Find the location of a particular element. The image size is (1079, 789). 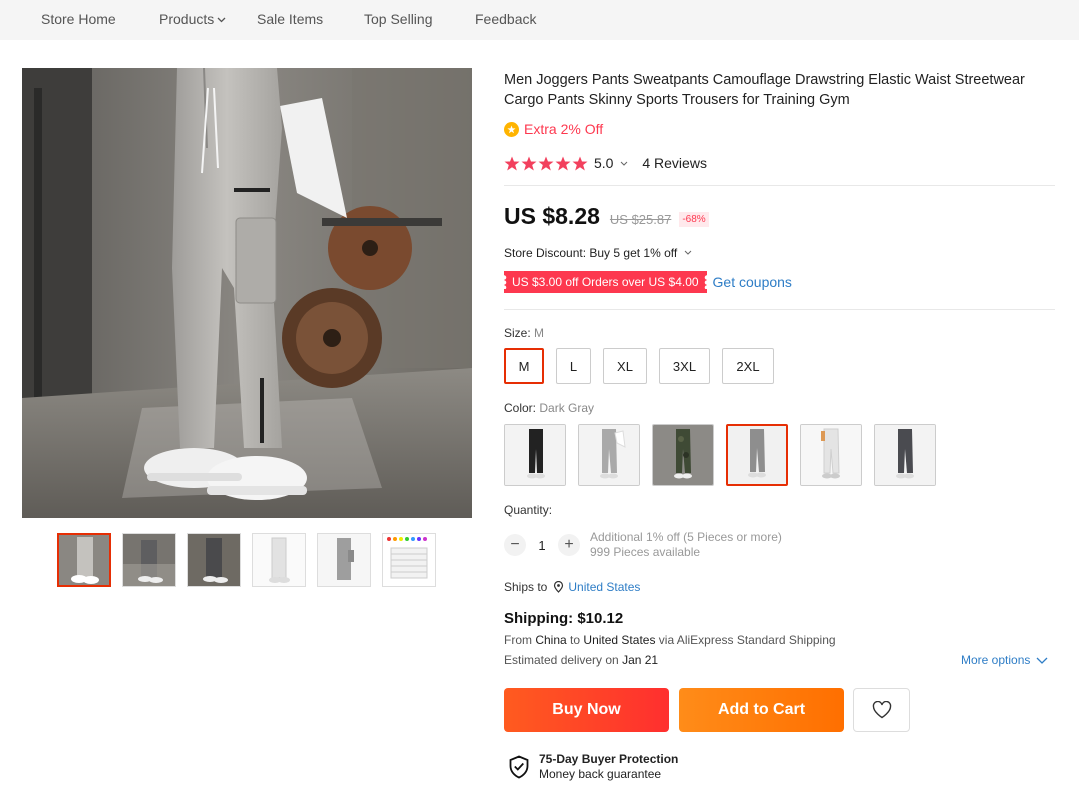

color-label-row: Color: Dark Gray is located at coordinates (549, 408).